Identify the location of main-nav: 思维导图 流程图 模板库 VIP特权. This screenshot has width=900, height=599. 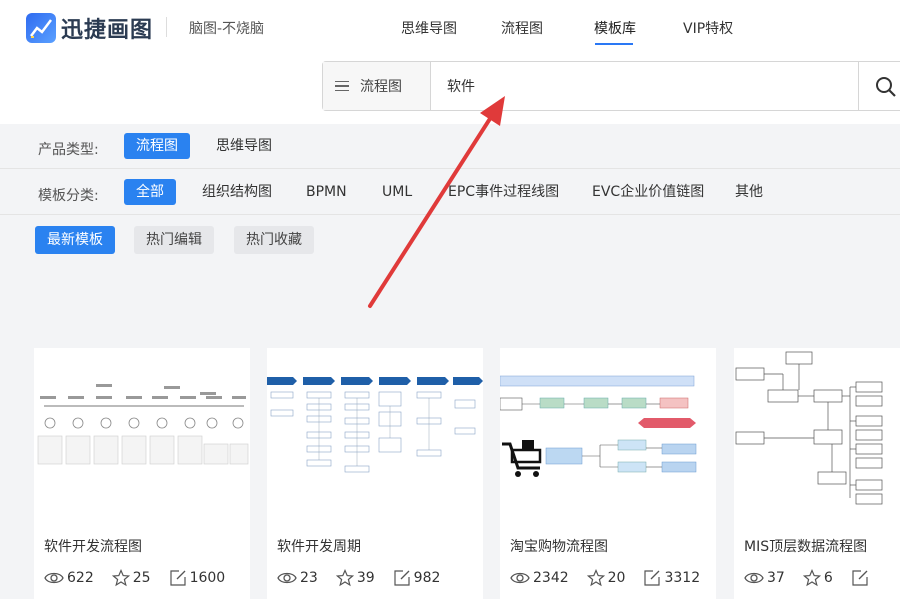
(450, 33).